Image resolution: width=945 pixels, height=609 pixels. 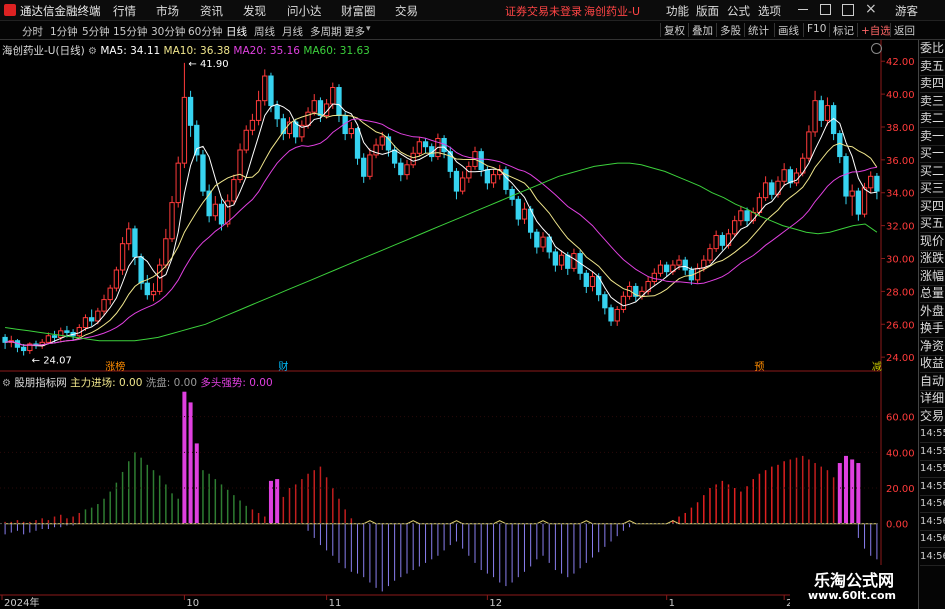 What do you see at coordinates (60, 11) in the screenshot?
I see `app-name: 通达信金融终端` at bounding box center [60, 11].